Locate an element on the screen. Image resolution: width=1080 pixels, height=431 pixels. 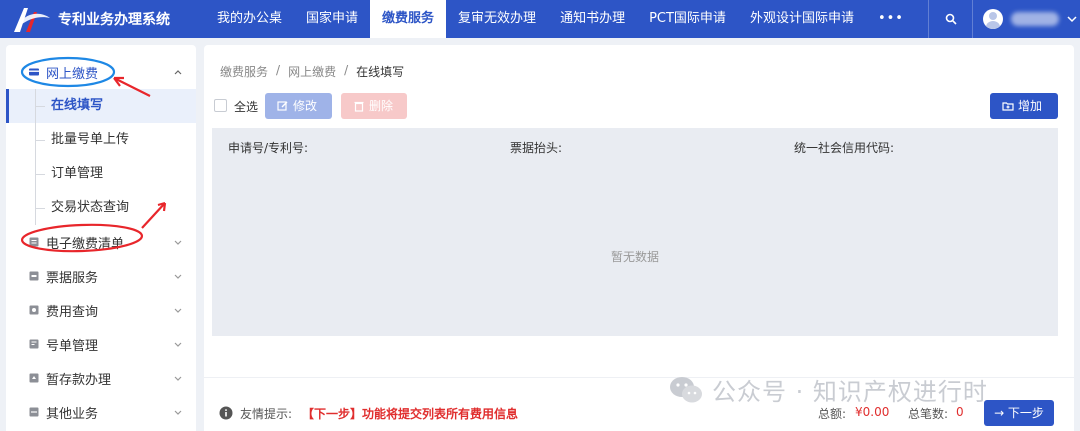
toolbar: 全选 修改 删除 增加 is located at coordinates (635, 106).